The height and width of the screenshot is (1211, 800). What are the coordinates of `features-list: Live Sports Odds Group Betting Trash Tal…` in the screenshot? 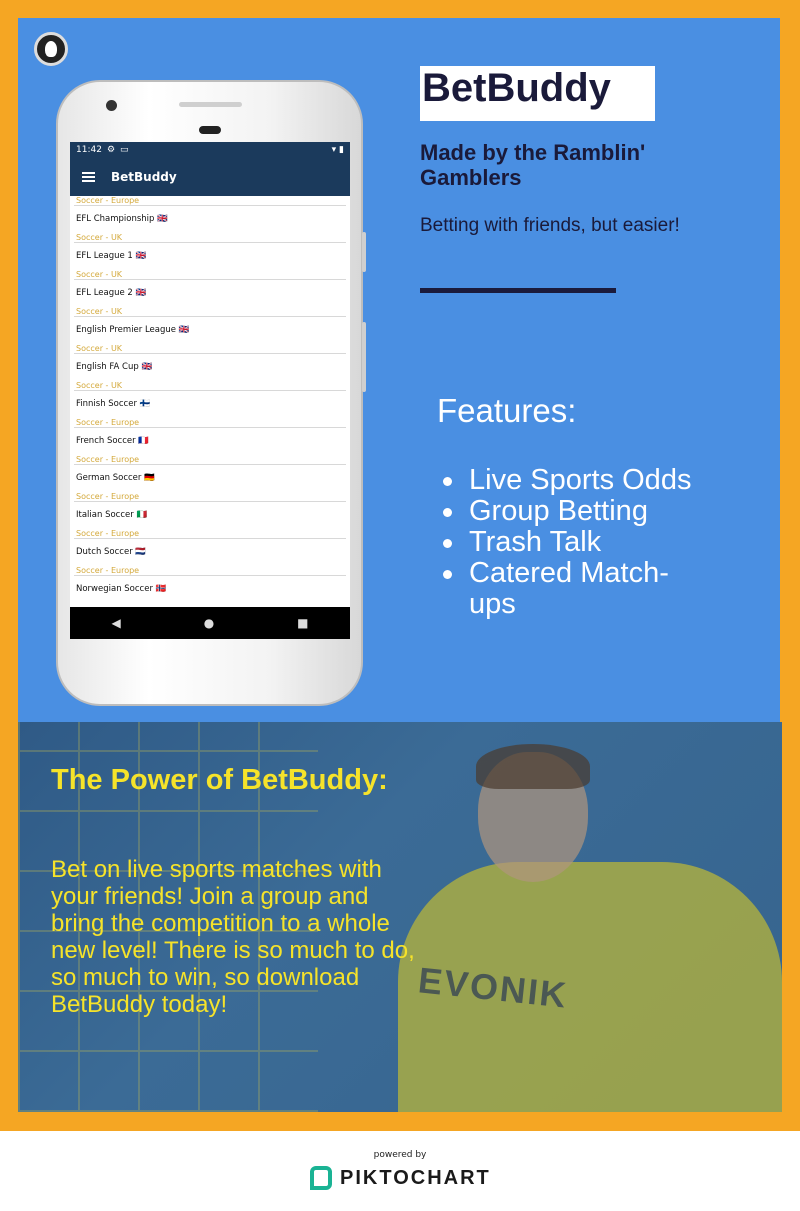 It's located at (569, 542).